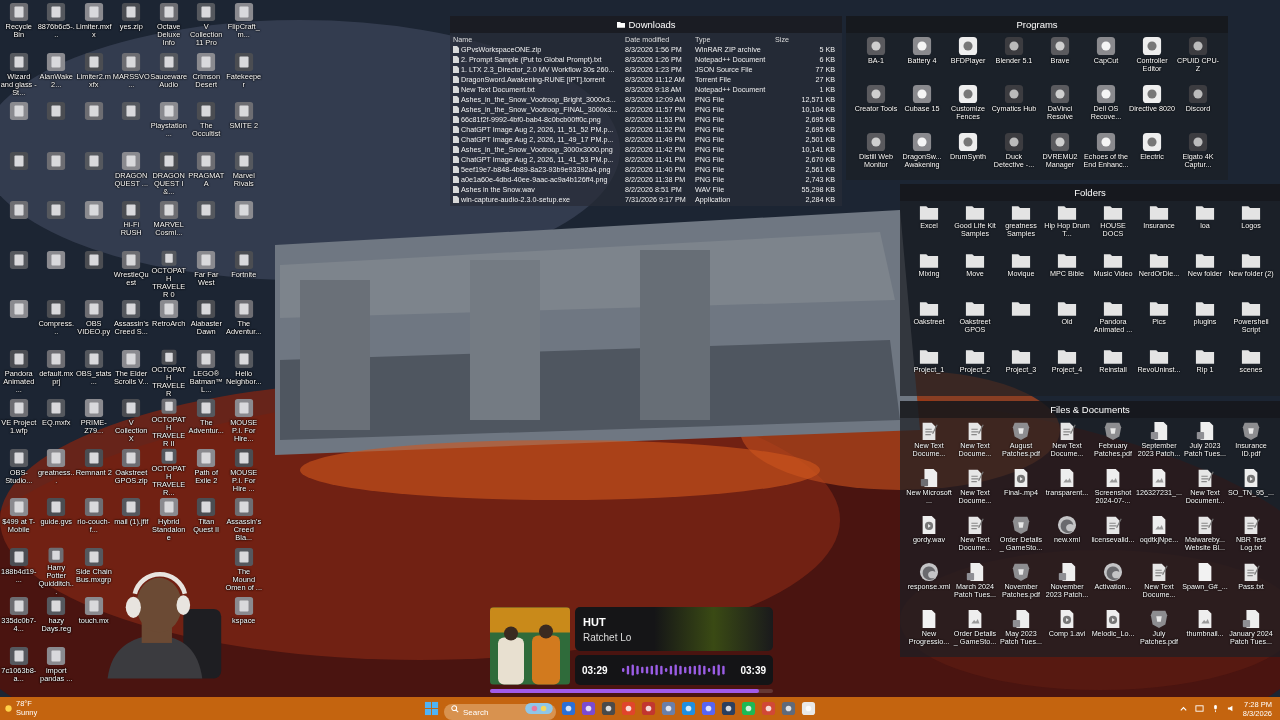 The width and height of the screenshot is (1280, 720). I want to click on chevron-icon, so click(1183, 708).